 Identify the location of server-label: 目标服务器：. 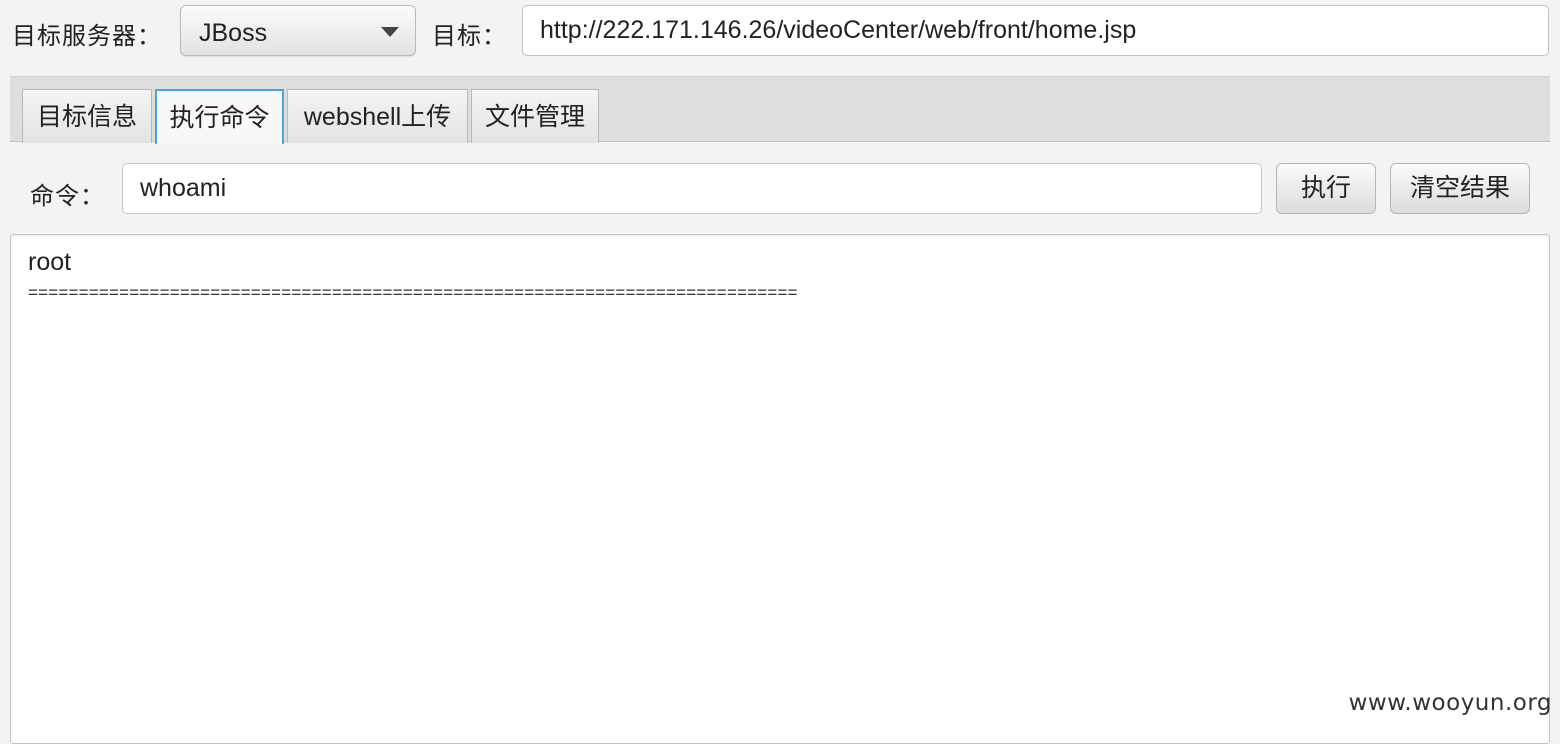
(87, 36).